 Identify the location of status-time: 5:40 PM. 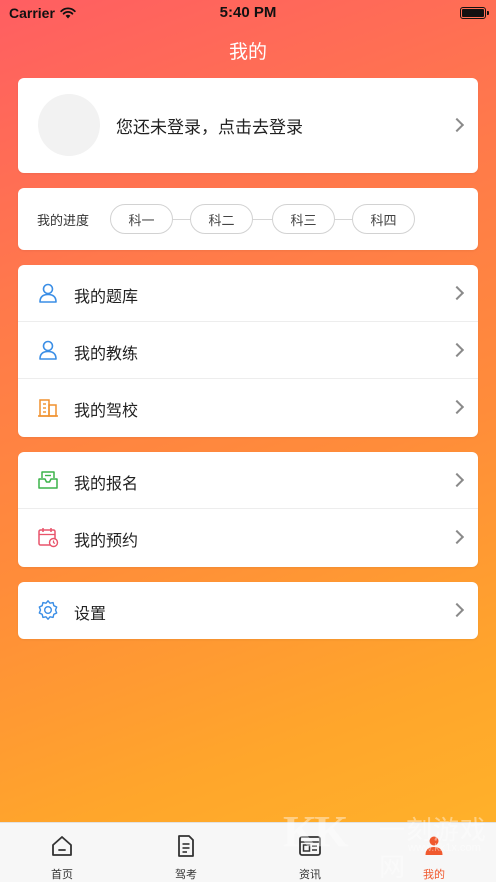
(248, 12).